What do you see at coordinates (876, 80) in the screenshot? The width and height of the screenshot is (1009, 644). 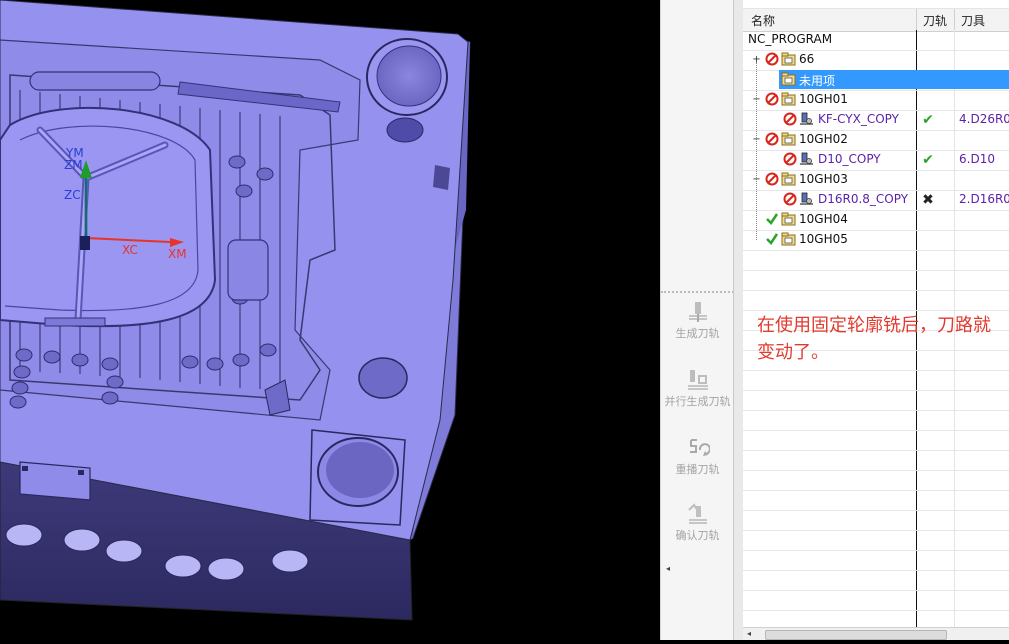 I see `program-row: 未用项` at bounding box center [876, 80].